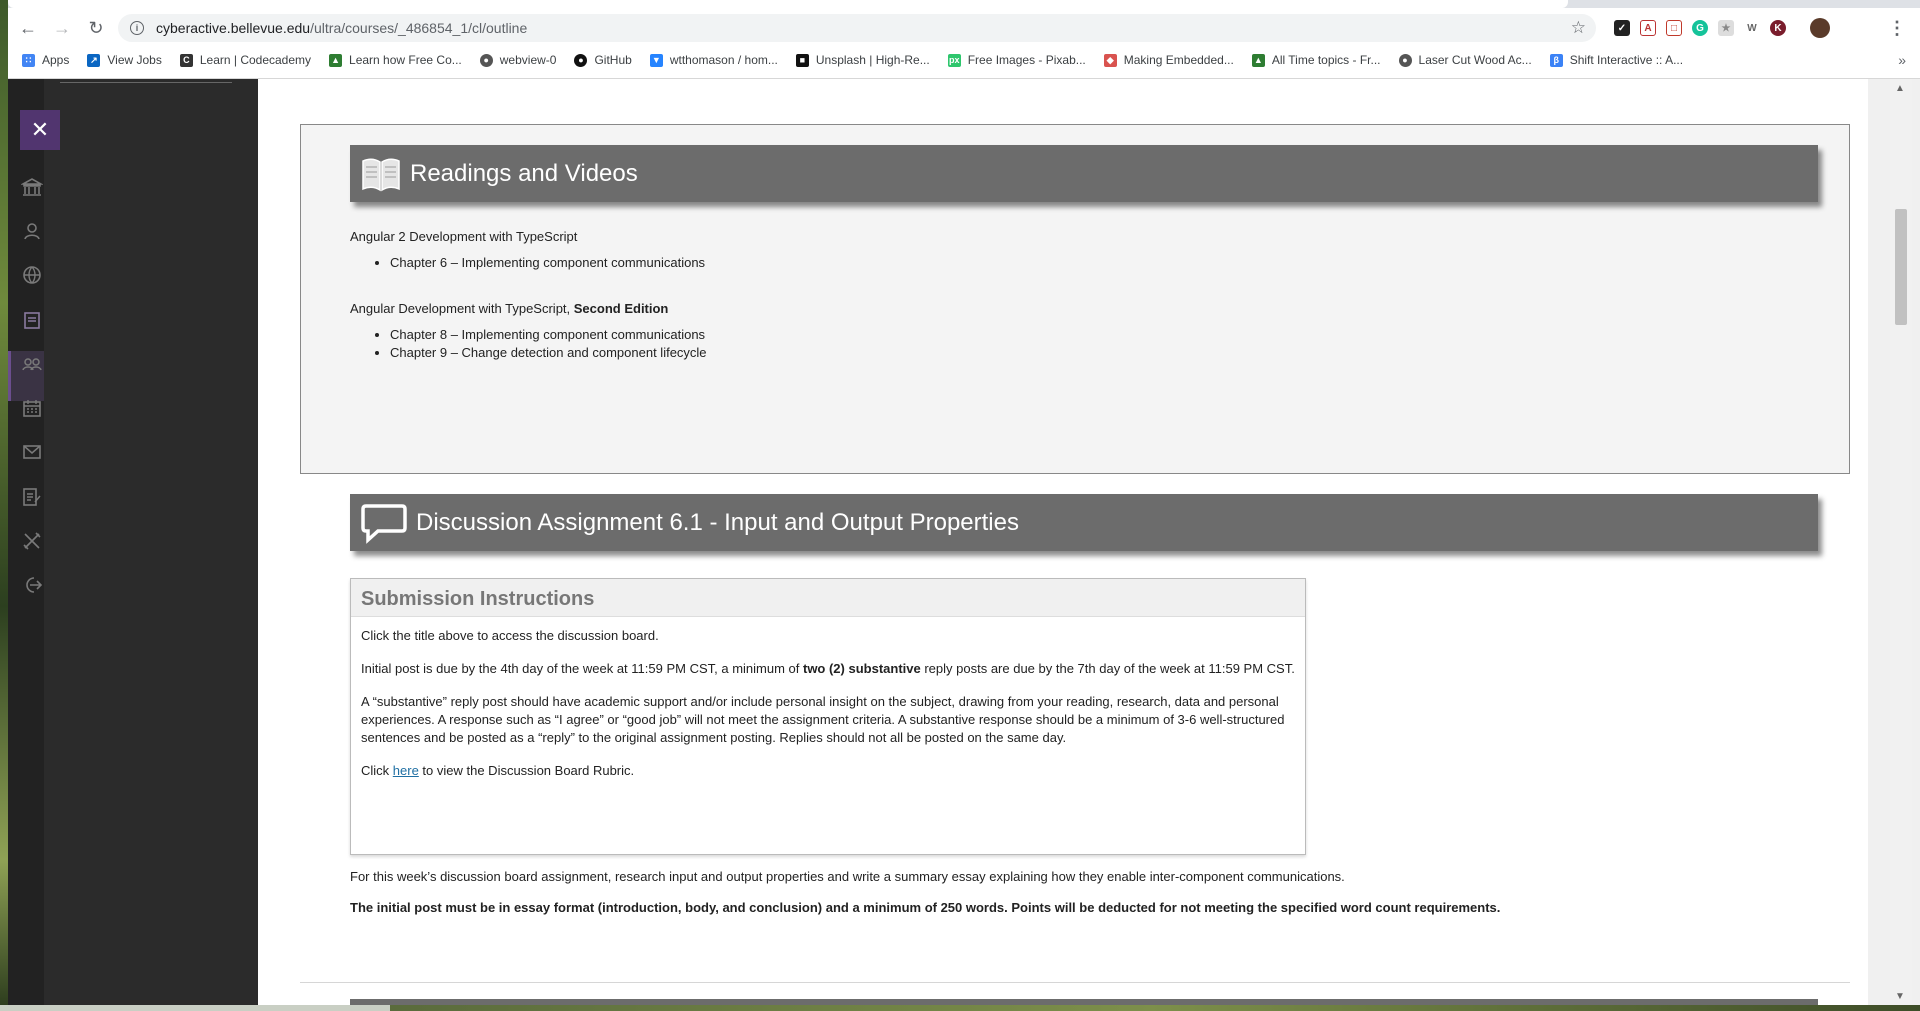 Image resolution: width=1920 pixels, height=1011 pixels. What do you see at coordinates (828, 598) in the screenshot?
I see `submission-instructions-heading: Submission Instructions` at bounding box center [828, 598].